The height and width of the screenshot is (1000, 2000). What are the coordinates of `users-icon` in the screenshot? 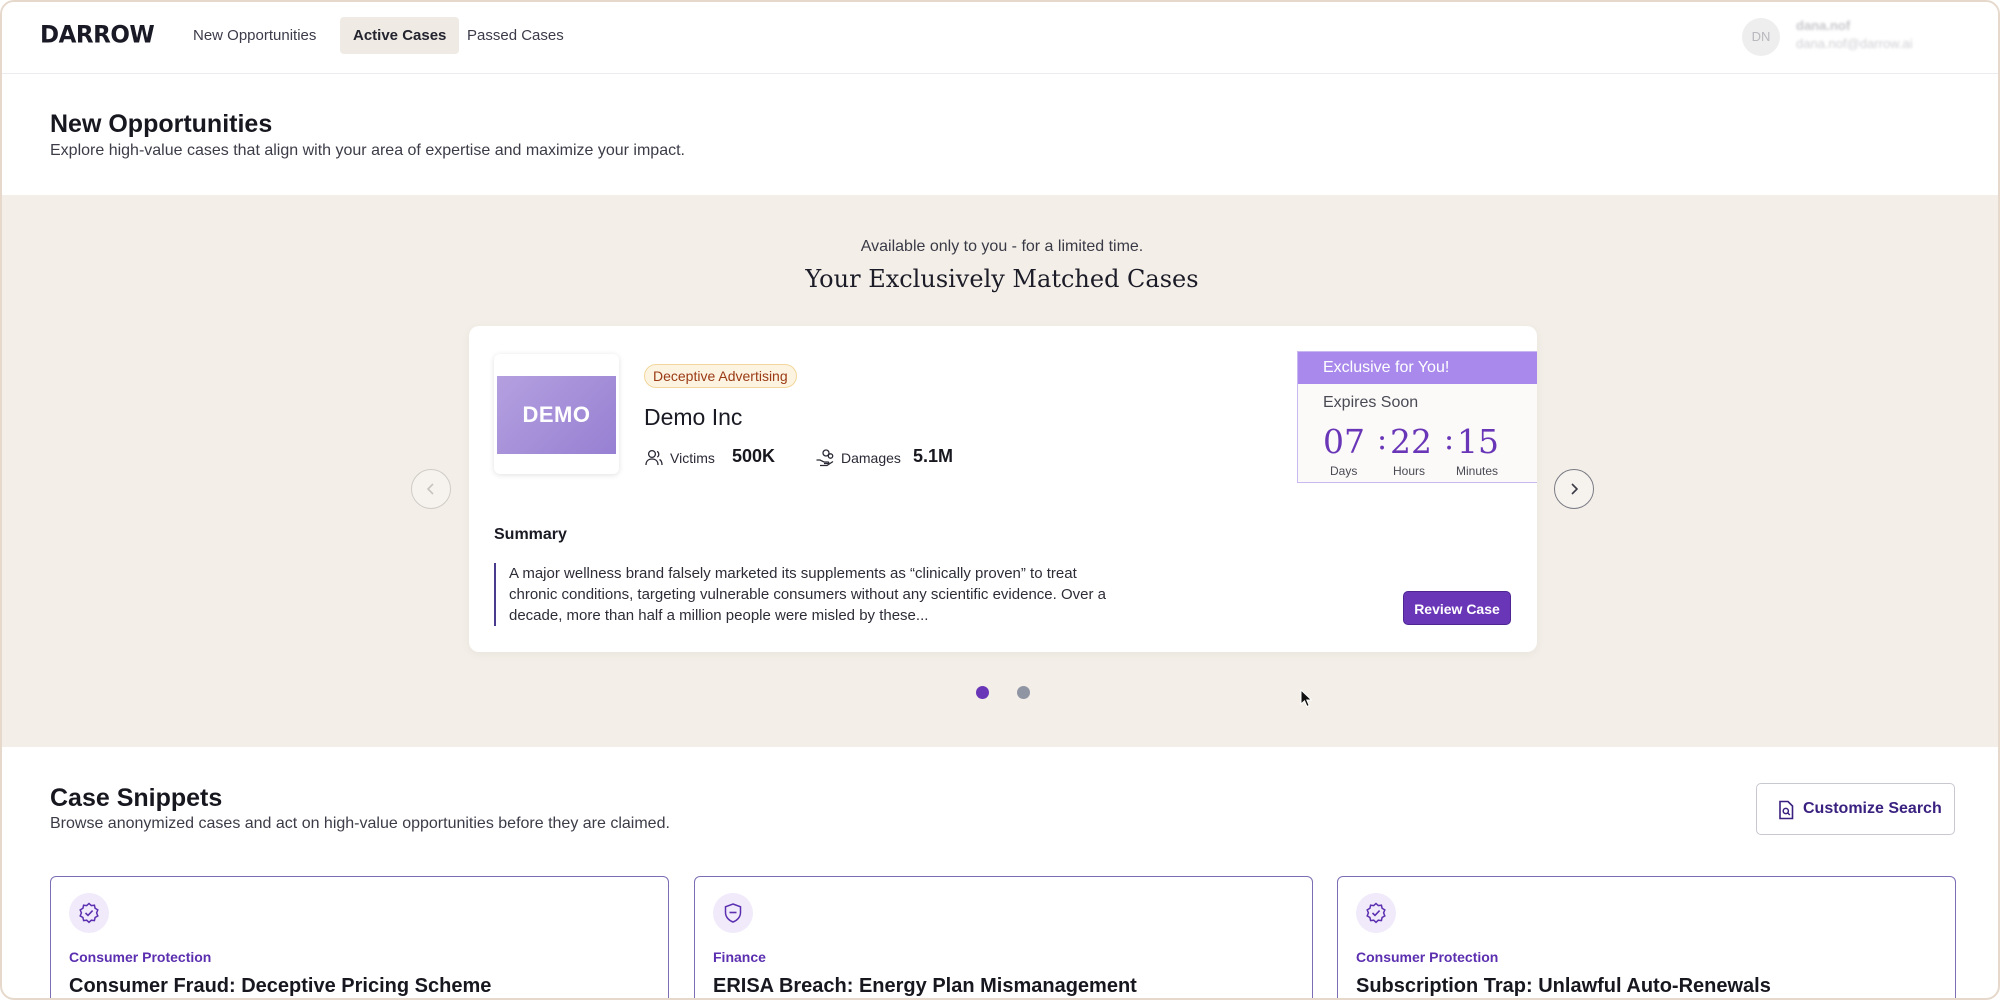 It's located at (654, 457).